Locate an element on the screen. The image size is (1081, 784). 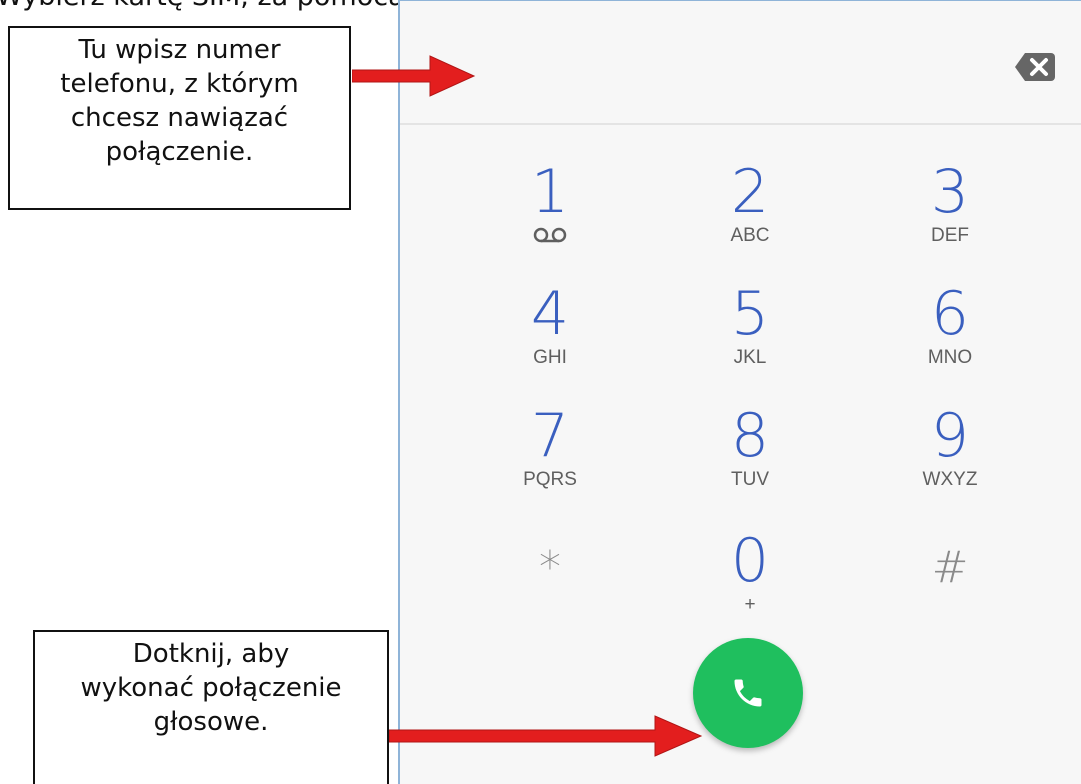
backspace-icon is located at coordinates (1035, 67).